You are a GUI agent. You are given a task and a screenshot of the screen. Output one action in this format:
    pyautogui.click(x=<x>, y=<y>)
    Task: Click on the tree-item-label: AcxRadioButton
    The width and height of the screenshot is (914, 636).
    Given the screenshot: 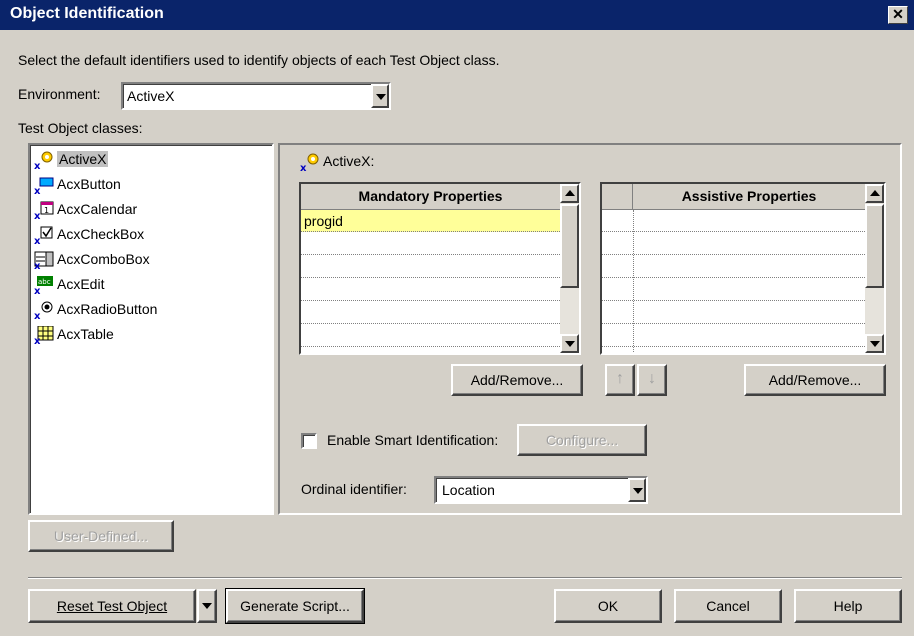 What is the action you would take?
    pyautogui.click(x=107, y=309)
    